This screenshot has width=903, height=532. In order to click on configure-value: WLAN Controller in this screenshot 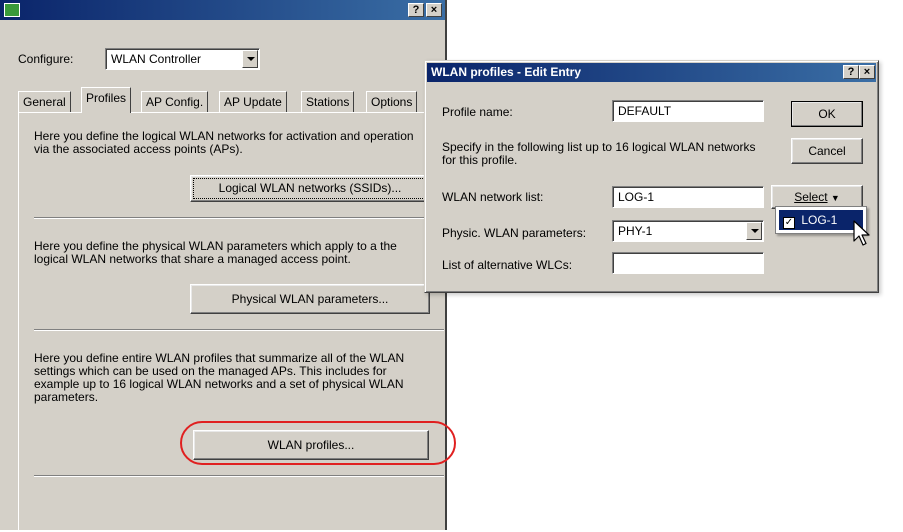, I will do `click(156, 59)`.